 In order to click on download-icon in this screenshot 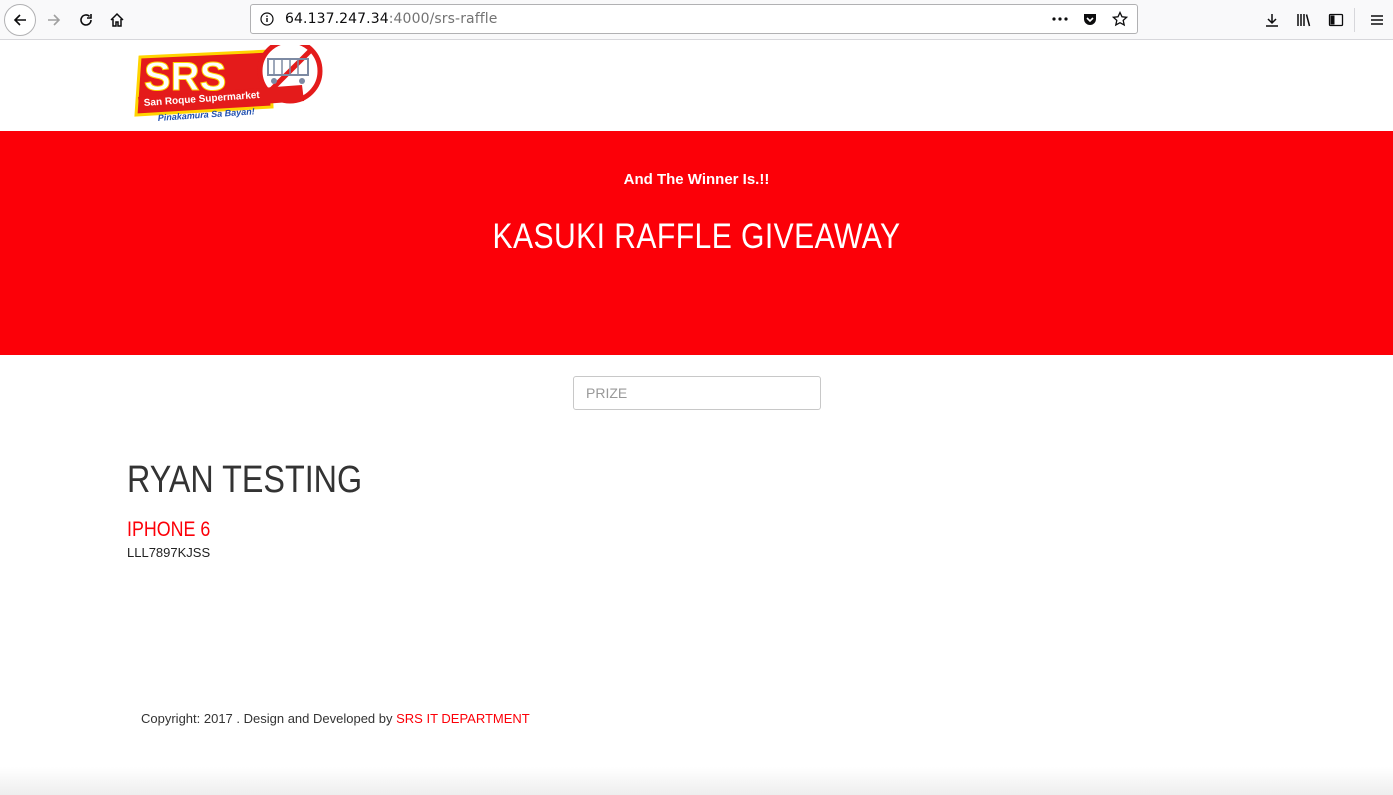, I will do `click(1272, 20)`.